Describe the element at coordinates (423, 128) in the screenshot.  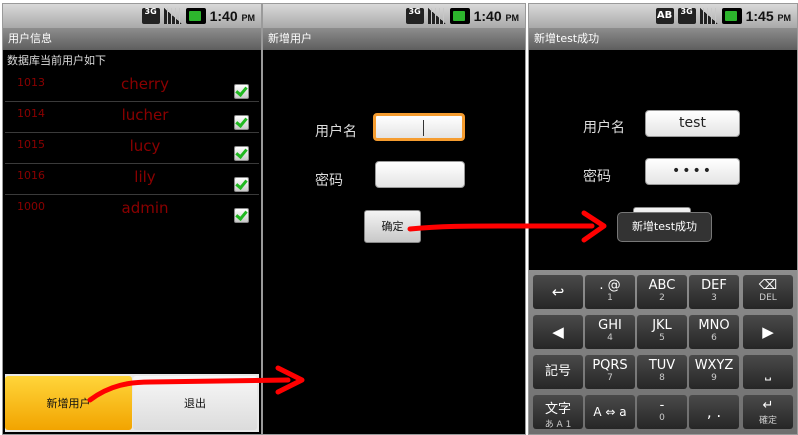
I see `text-caret` at that location.